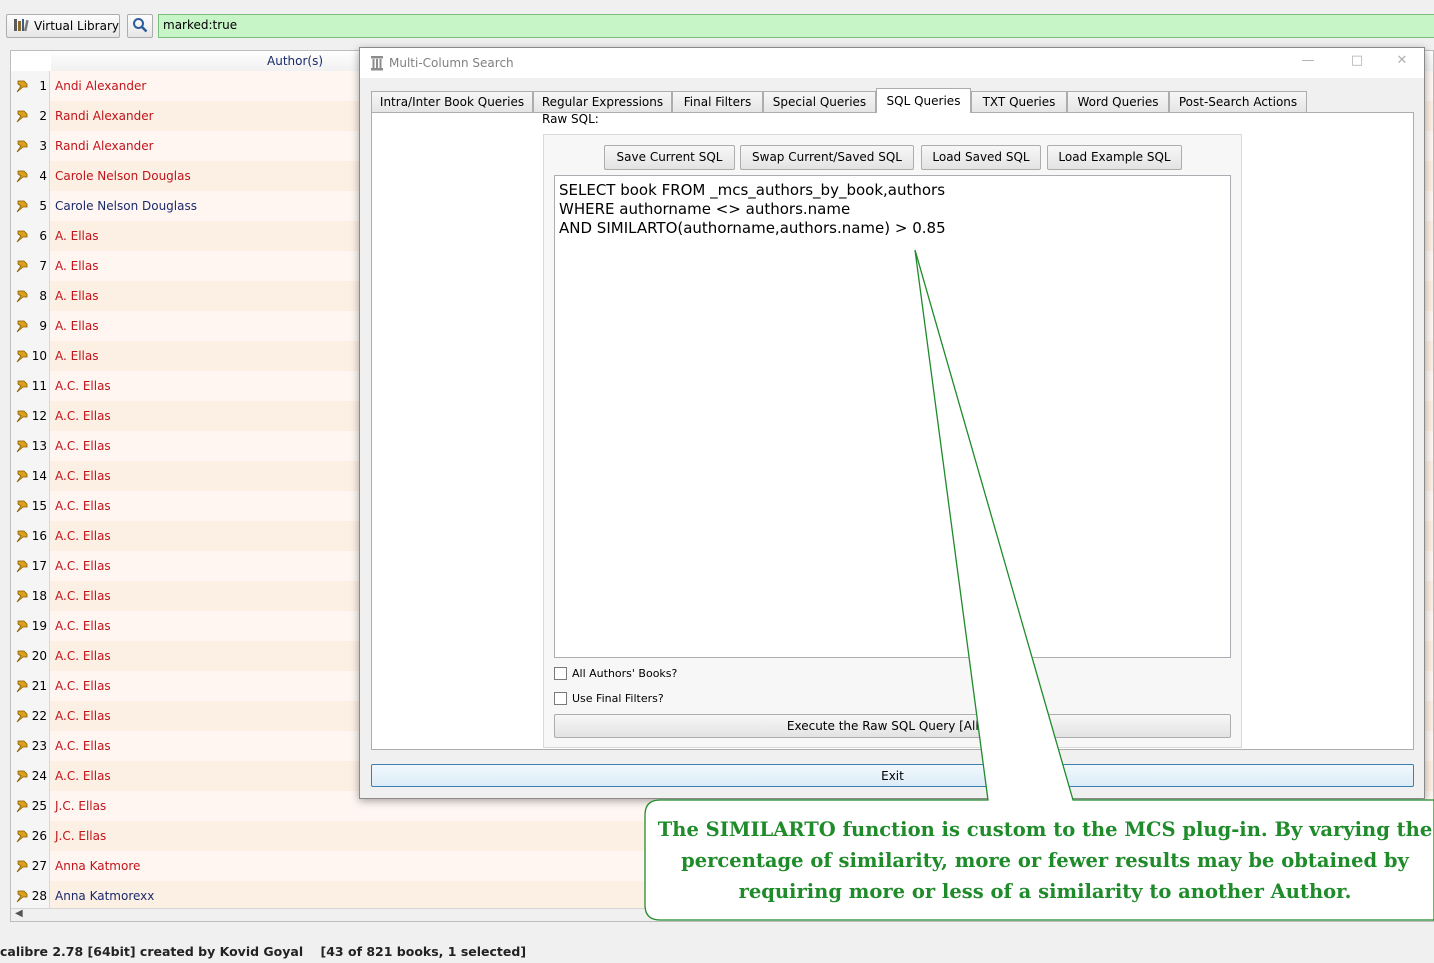 This screenshot has width=1434, height=963. I want to click on load-example-sql-button: Load Example SQL, so click(1114, 157).